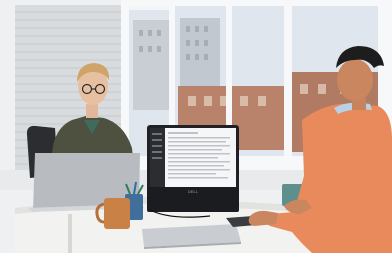  Describe the element at coordinates (193, 191) in the screenshot. I see `monitor-logo: DELL` at that location.